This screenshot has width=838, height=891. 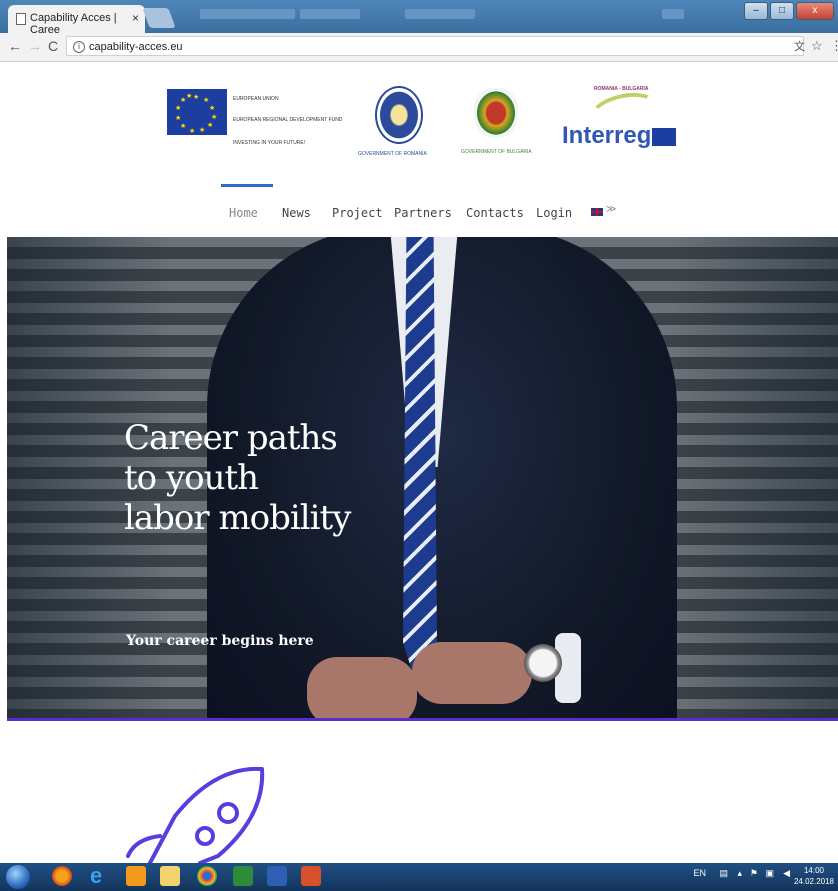 What do you see at coordinates (399, 115) in the screenshot?
I see `romania-crest-icon` at bounding box center [399, 115].